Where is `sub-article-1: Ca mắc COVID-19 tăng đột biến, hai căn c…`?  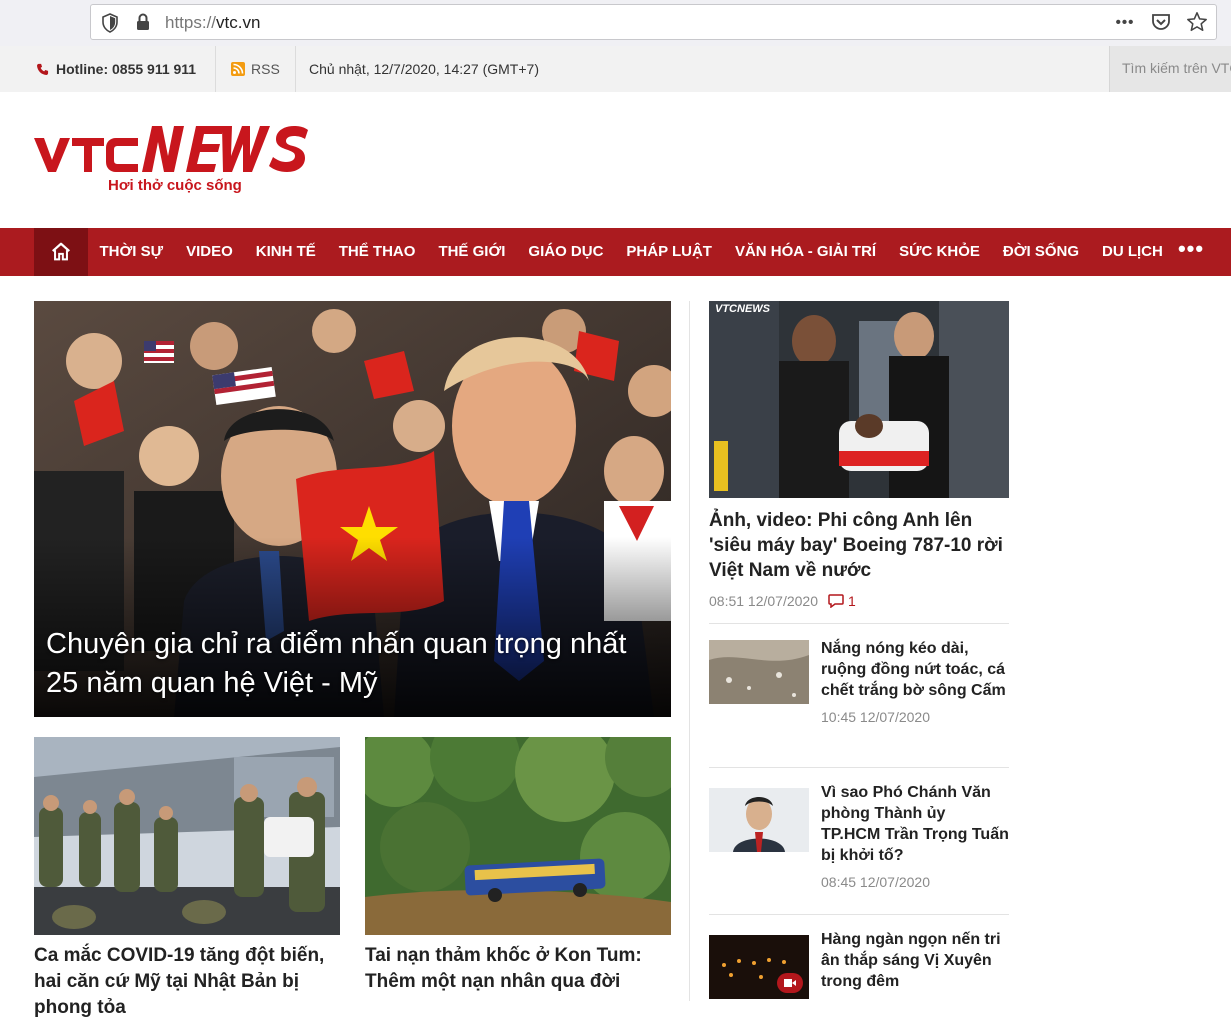
sub-article-1: Ca mắc COVID-19 tăng đột biến, hai căn c… is located at coordinates (187, 879).